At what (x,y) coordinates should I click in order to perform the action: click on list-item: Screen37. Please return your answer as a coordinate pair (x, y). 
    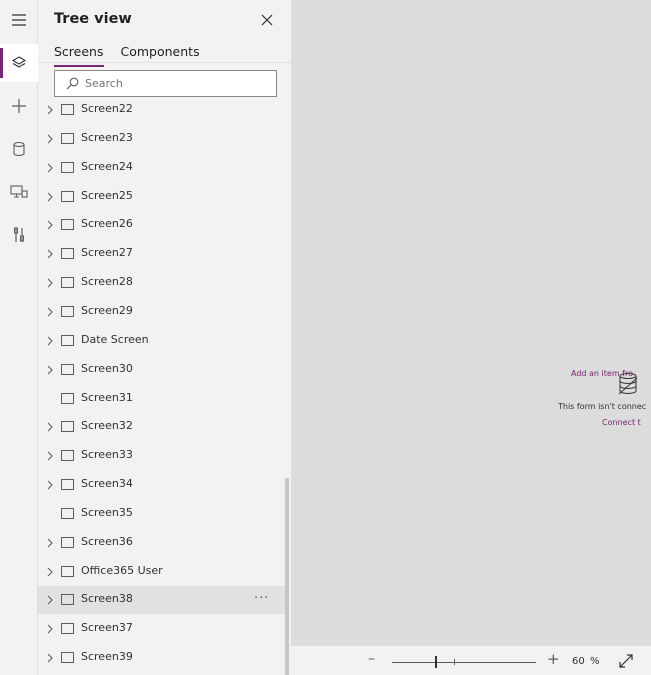
    Looking at the image, I should click on (161, 629).